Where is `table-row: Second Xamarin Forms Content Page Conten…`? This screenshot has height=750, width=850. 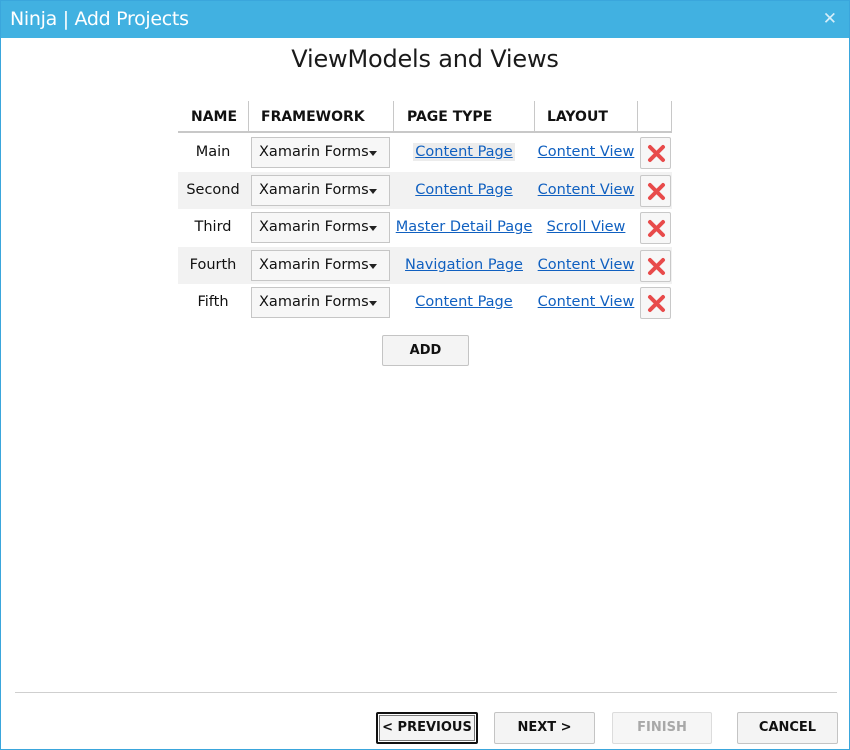
table-row: Second Xamarin Forms Content Page Conten… is located at coordinates (425, 190).